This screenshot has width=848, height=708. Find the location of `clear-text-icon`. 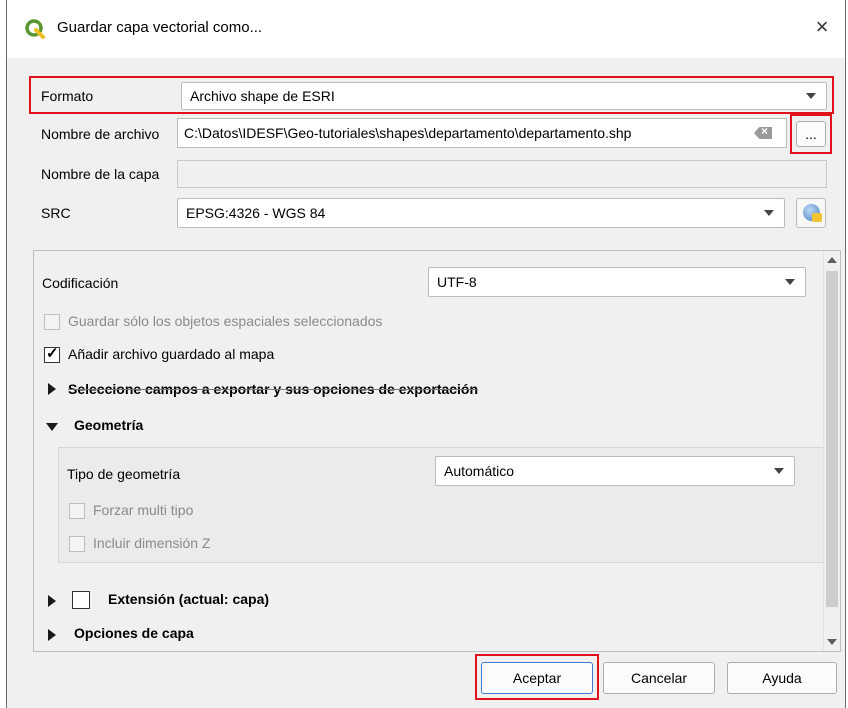

clear-text-icon is located at coordinates (763, 133).